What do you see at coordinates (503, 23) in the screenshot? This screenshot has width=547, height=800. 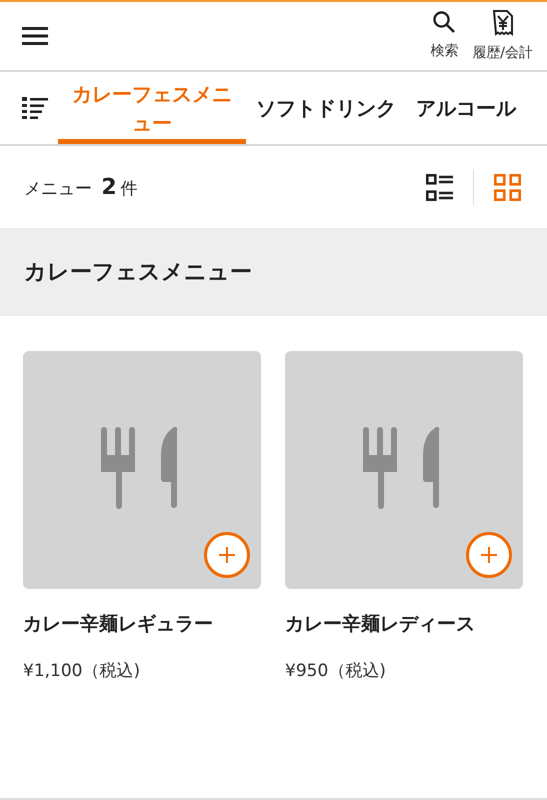 I see `receipt-icon` at bounding box center [503, 23].